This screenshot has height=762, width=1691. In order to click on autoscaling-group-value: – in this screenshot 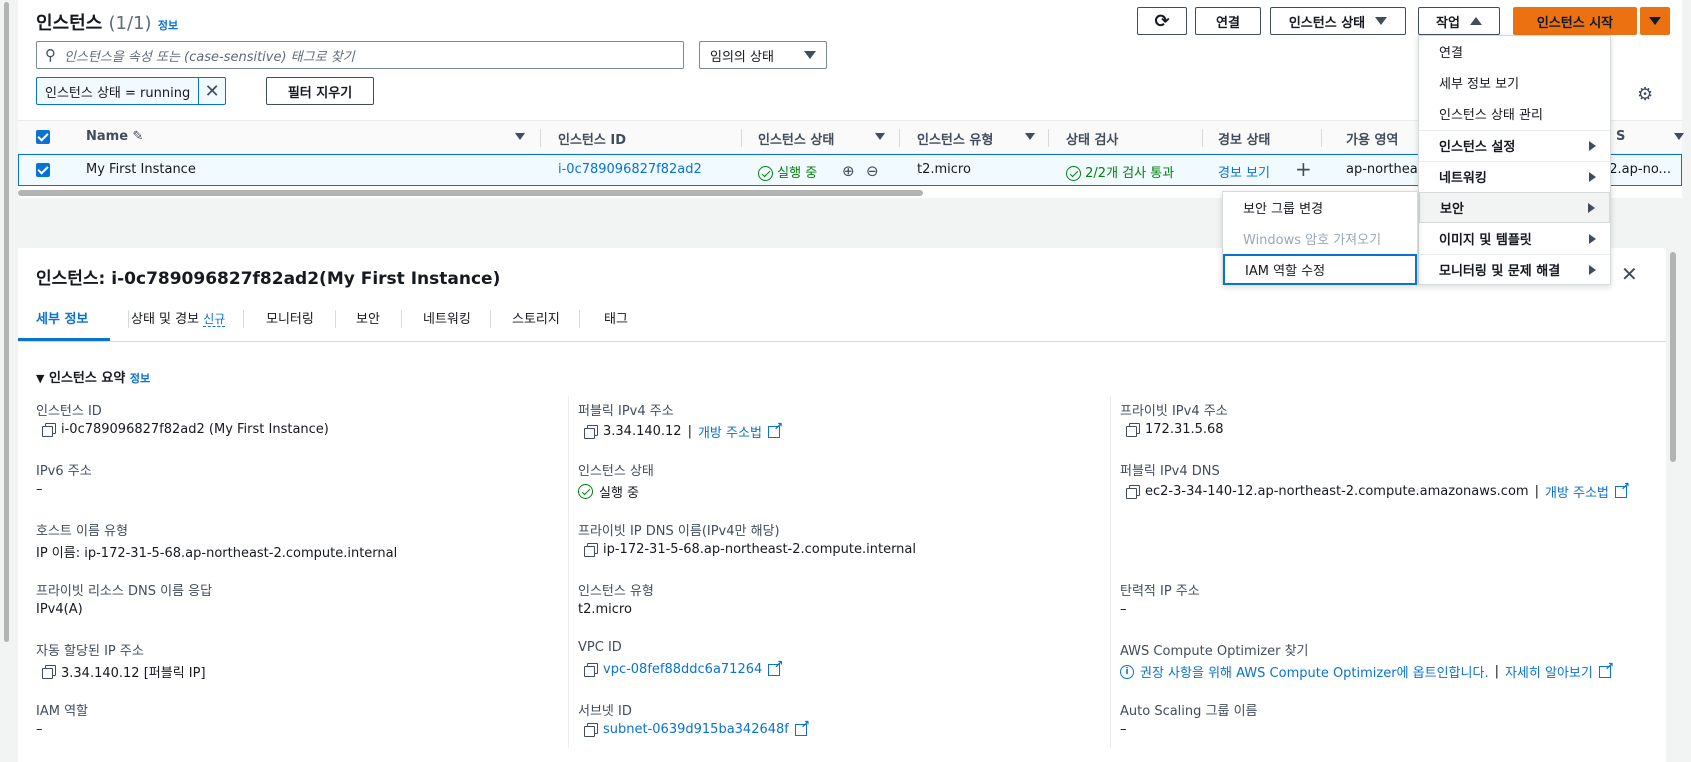, I will do `click(1123, 729)`.